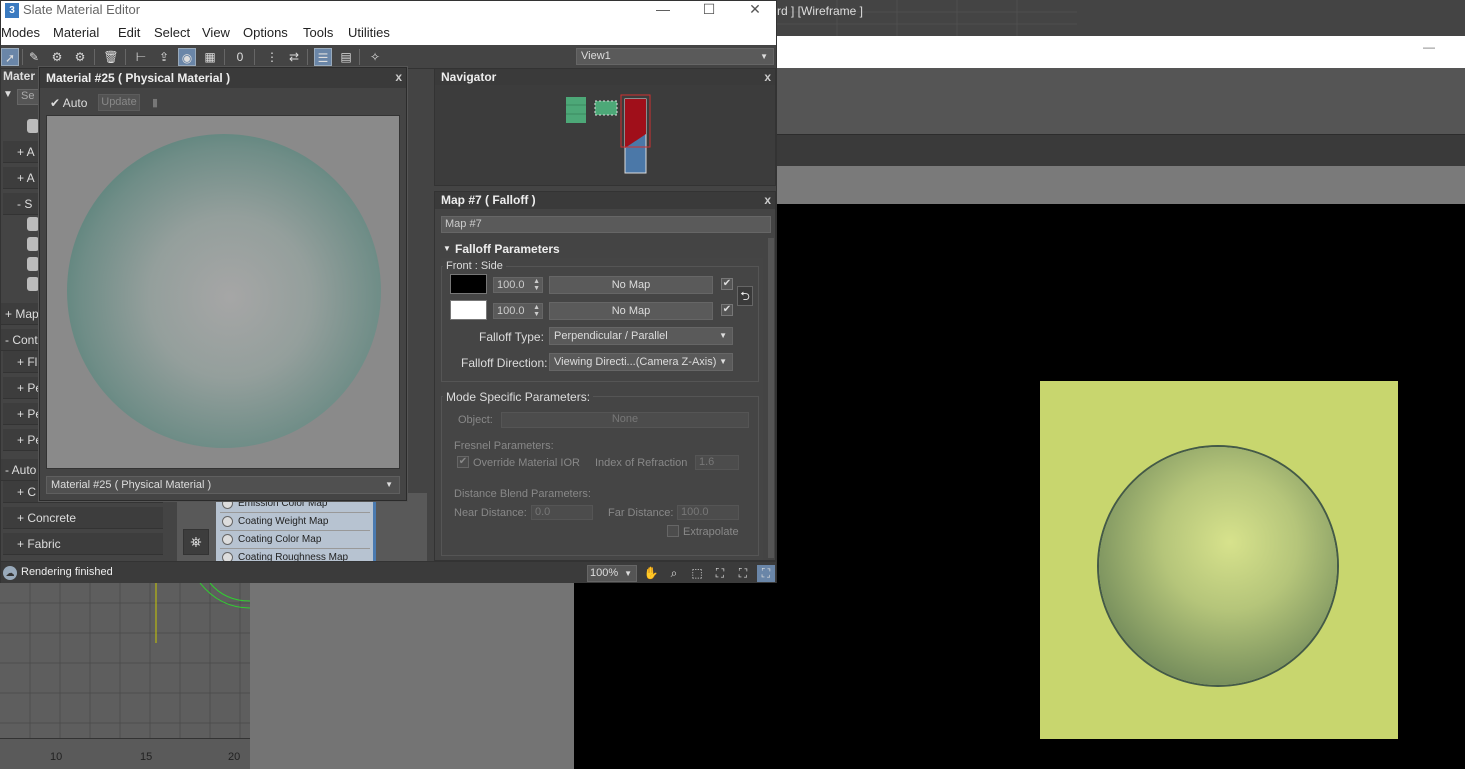  I want to click on minimize-button: —, so click(663, 11).